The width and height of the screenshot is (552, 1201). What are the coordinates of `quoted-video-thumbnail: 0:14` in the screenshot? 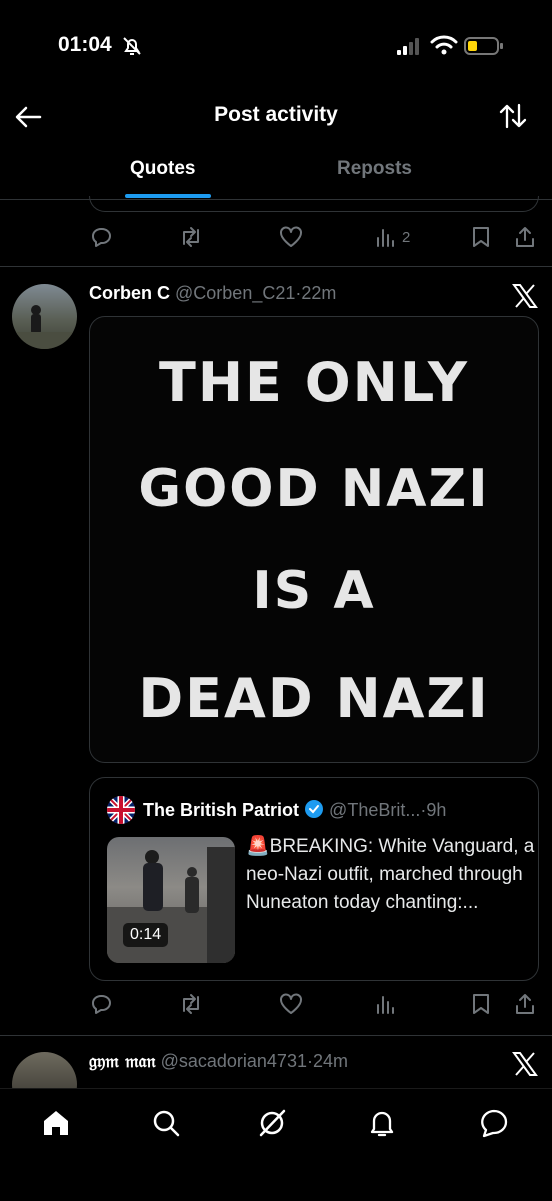 It's located at (171, 900).